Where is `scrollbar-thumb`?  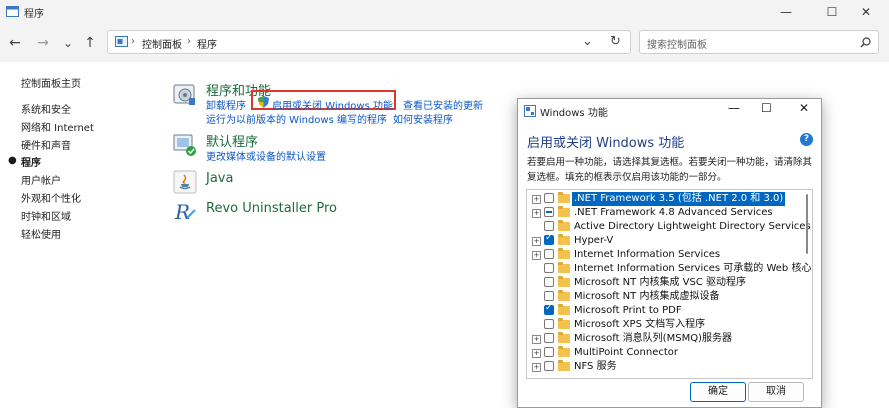
scrollbar-thumb is located at coordinates (807, 224).